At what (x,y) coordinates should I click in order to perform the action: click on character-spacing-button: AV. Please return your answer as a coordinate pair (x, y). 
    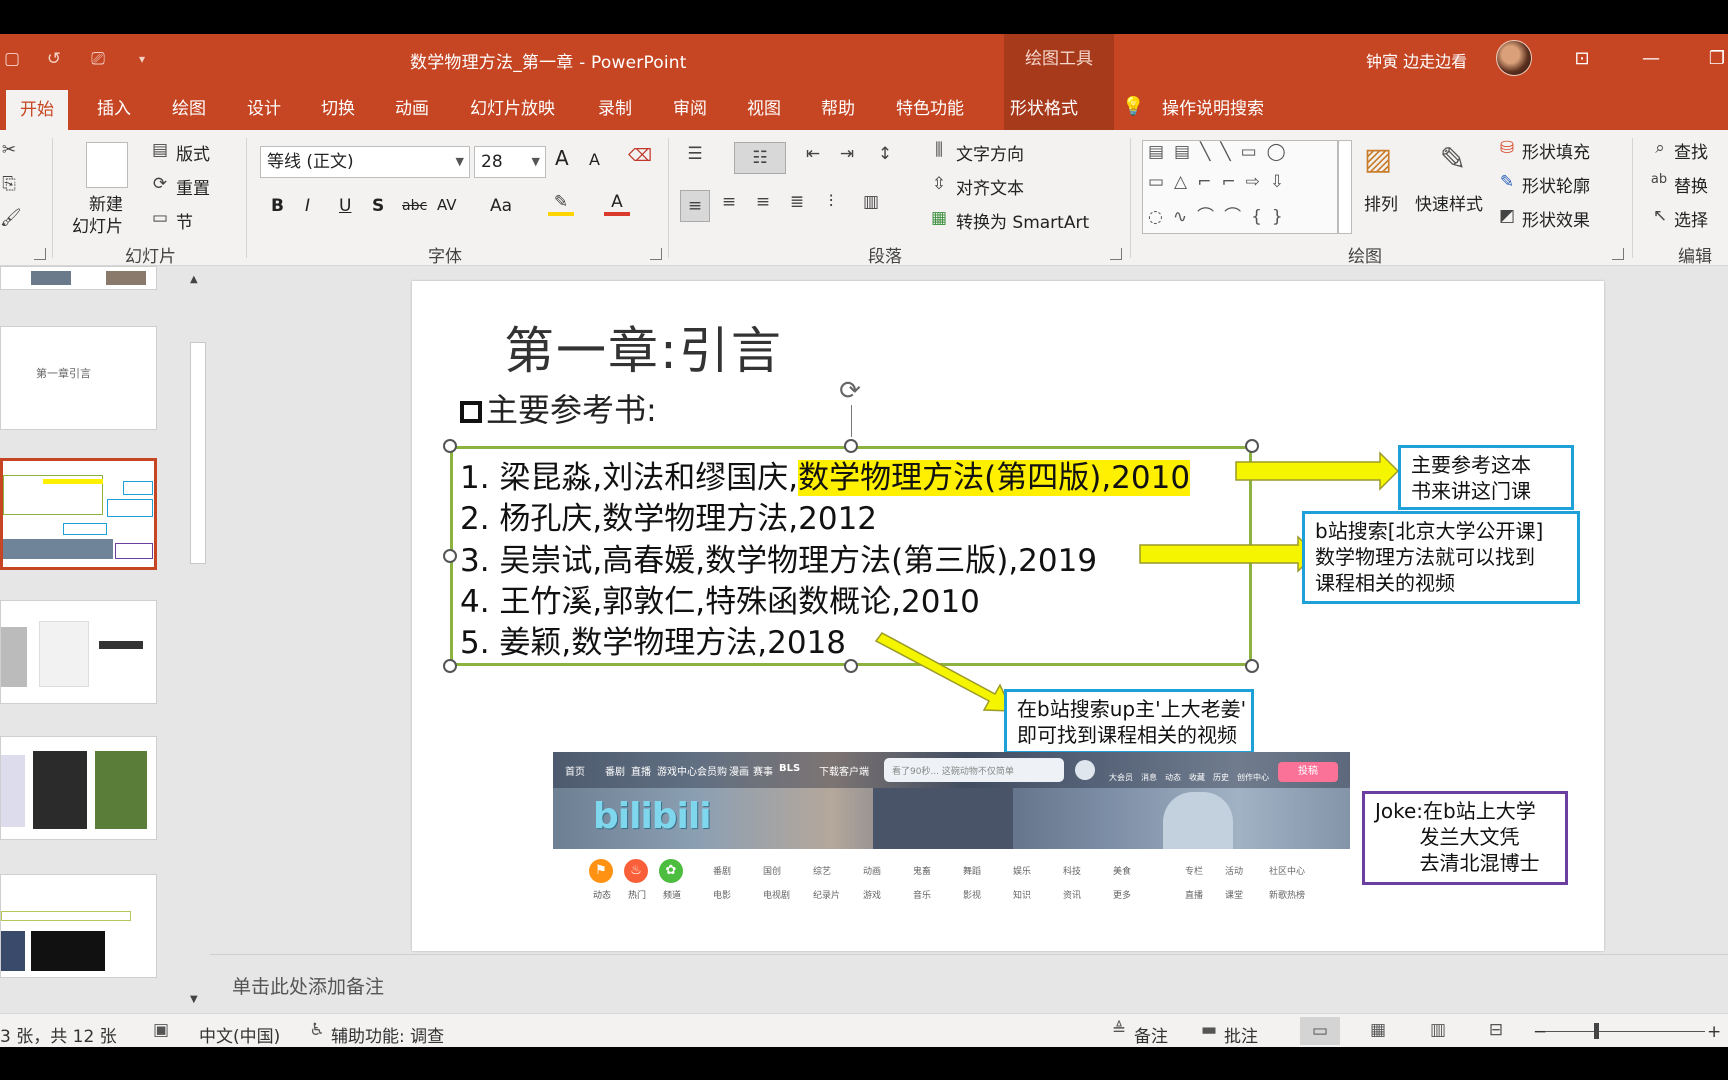
    Looking at the image, I should click on (447, 205).